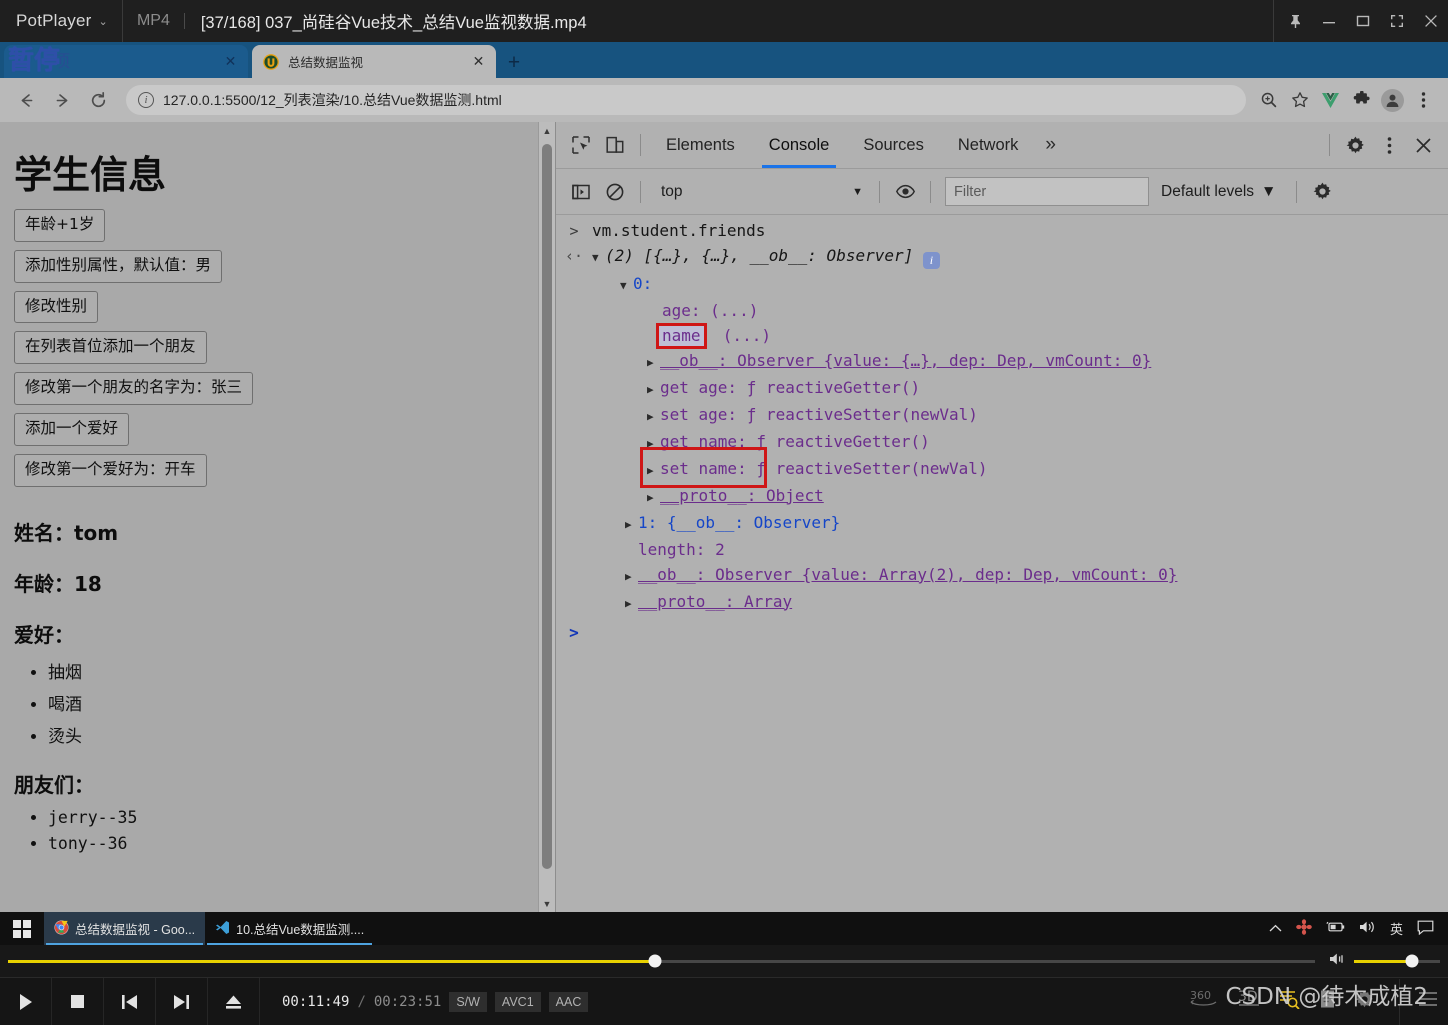 The height and width of the screenshot is (1025, 1448). I want to click on maximize-icon, so click(1363, 21).